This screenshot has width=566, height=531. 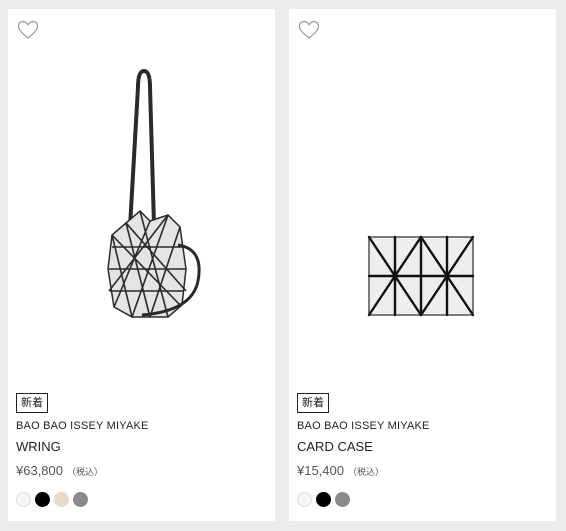 I want to click on product-price: ¥15,400 （税込）, so click(x=340, y=470).